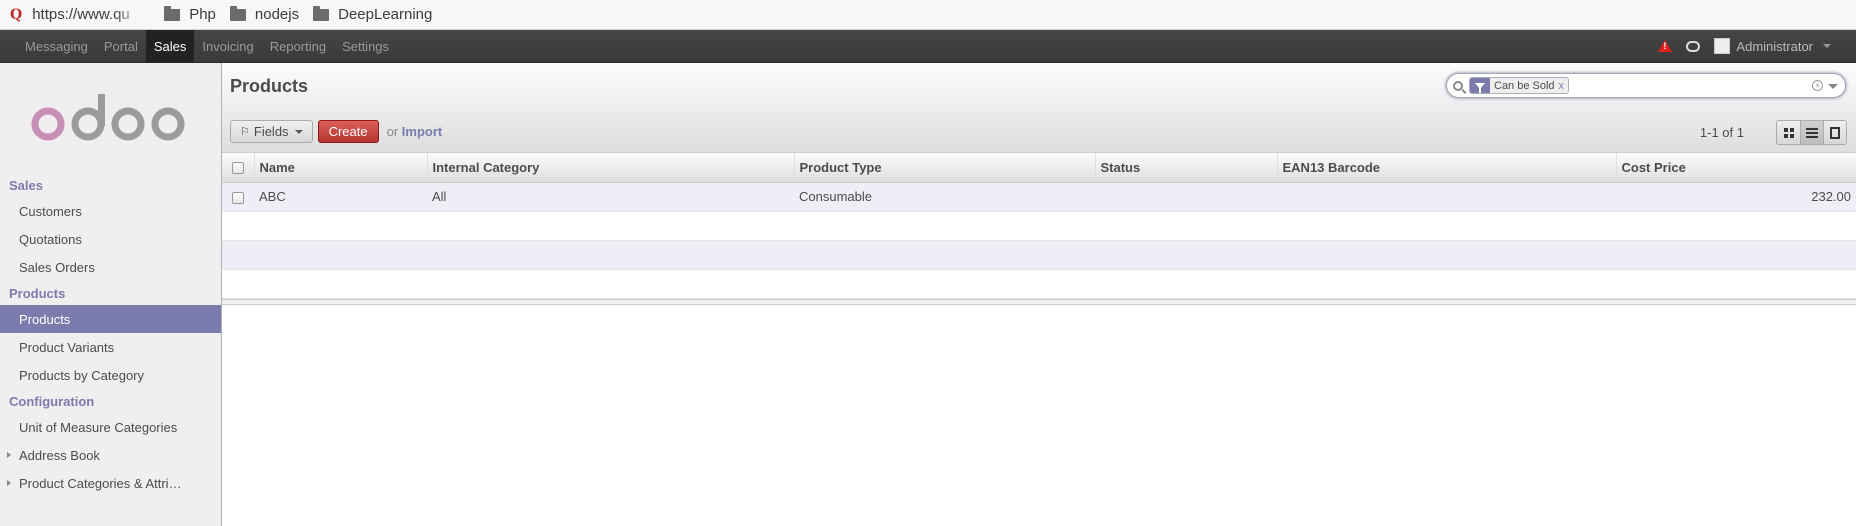 The height and width of the screenshot is (526, 1856). I want to click on sidebar-item-sales-orders: Sales Orders, so click(110, 267).